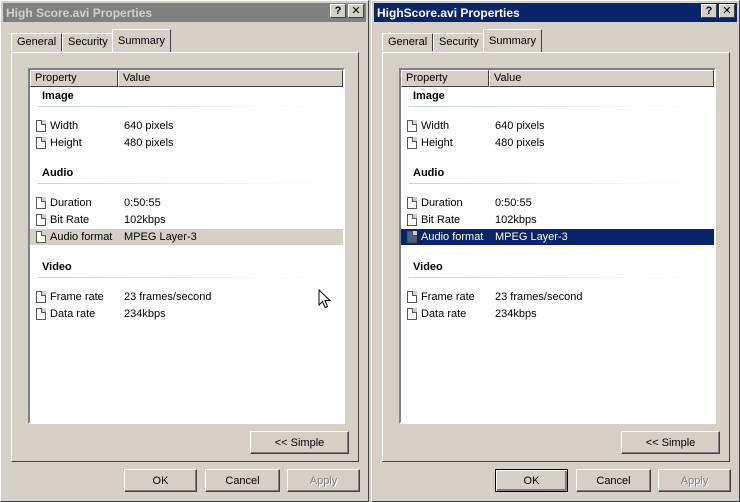  I want to click on window-title: High Score.avi Properties, so click(79, 12).